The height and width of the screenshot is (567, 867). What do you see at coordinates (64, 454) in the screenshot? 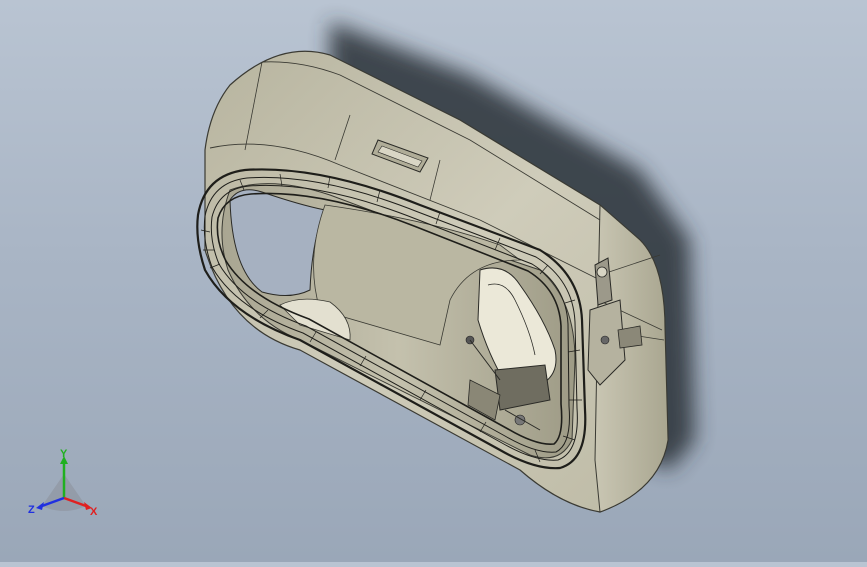
I see `y-axis-label: Y` at bounding box center [64, 454].